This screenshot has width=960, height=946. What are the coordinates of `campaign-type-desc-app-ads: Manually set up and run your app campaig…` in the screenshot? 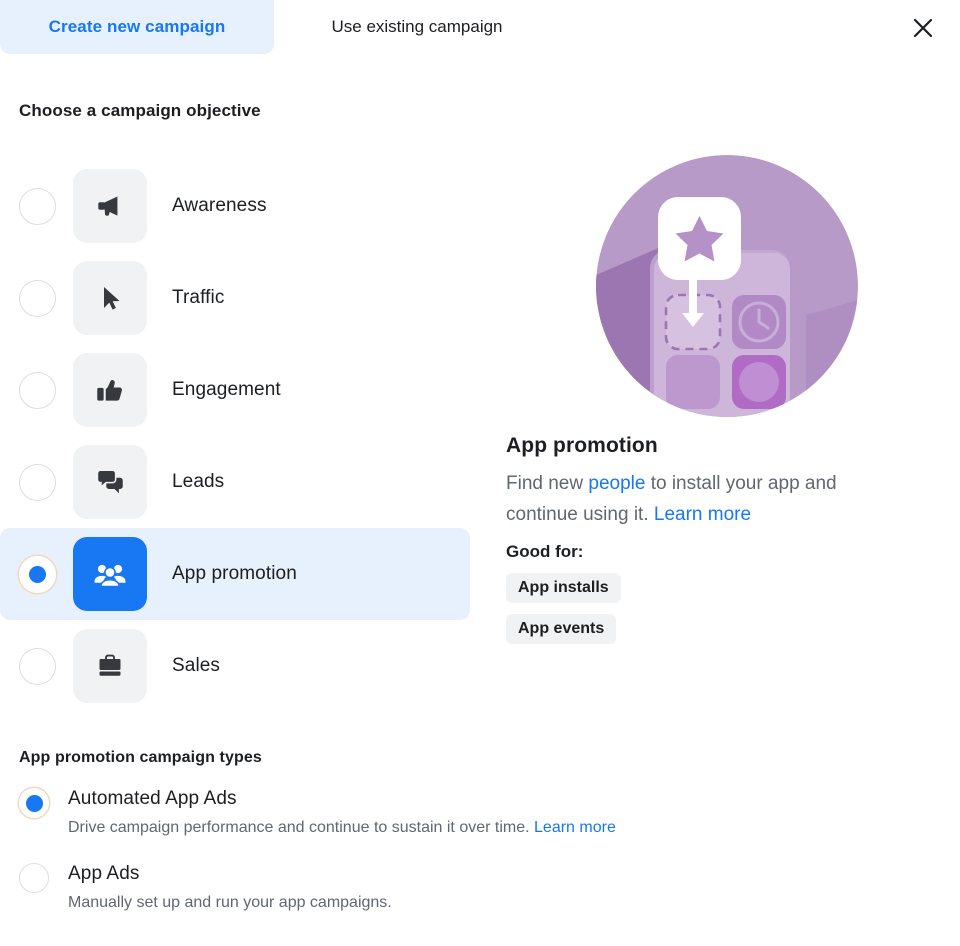 It's located at (230, 902).